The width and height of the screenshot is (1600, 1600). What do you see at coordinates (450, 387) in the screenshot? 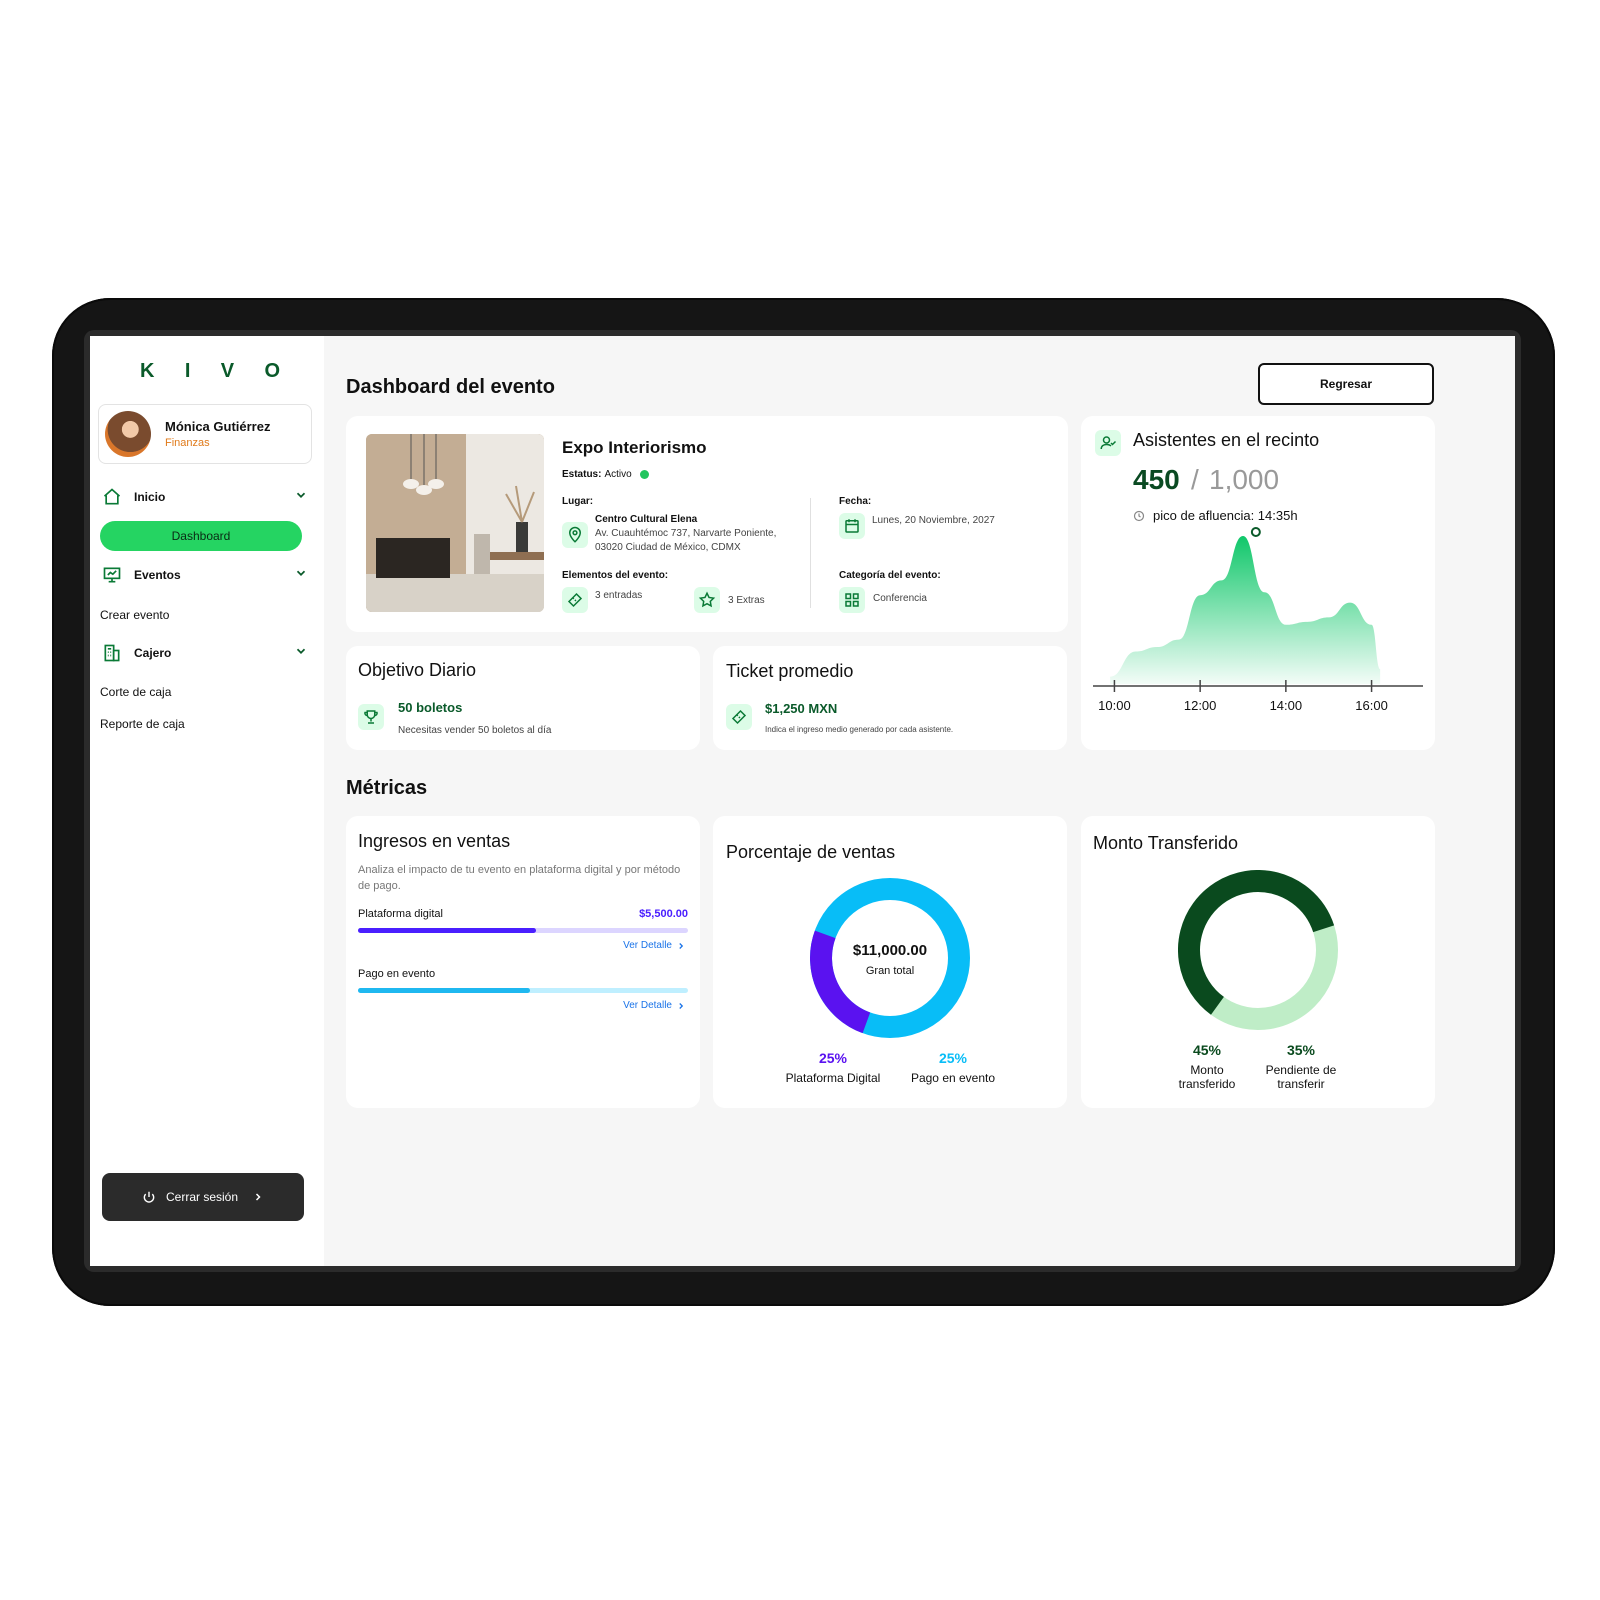
I see `page-title: Dashboard del evento` at bounding box center [450, 387].